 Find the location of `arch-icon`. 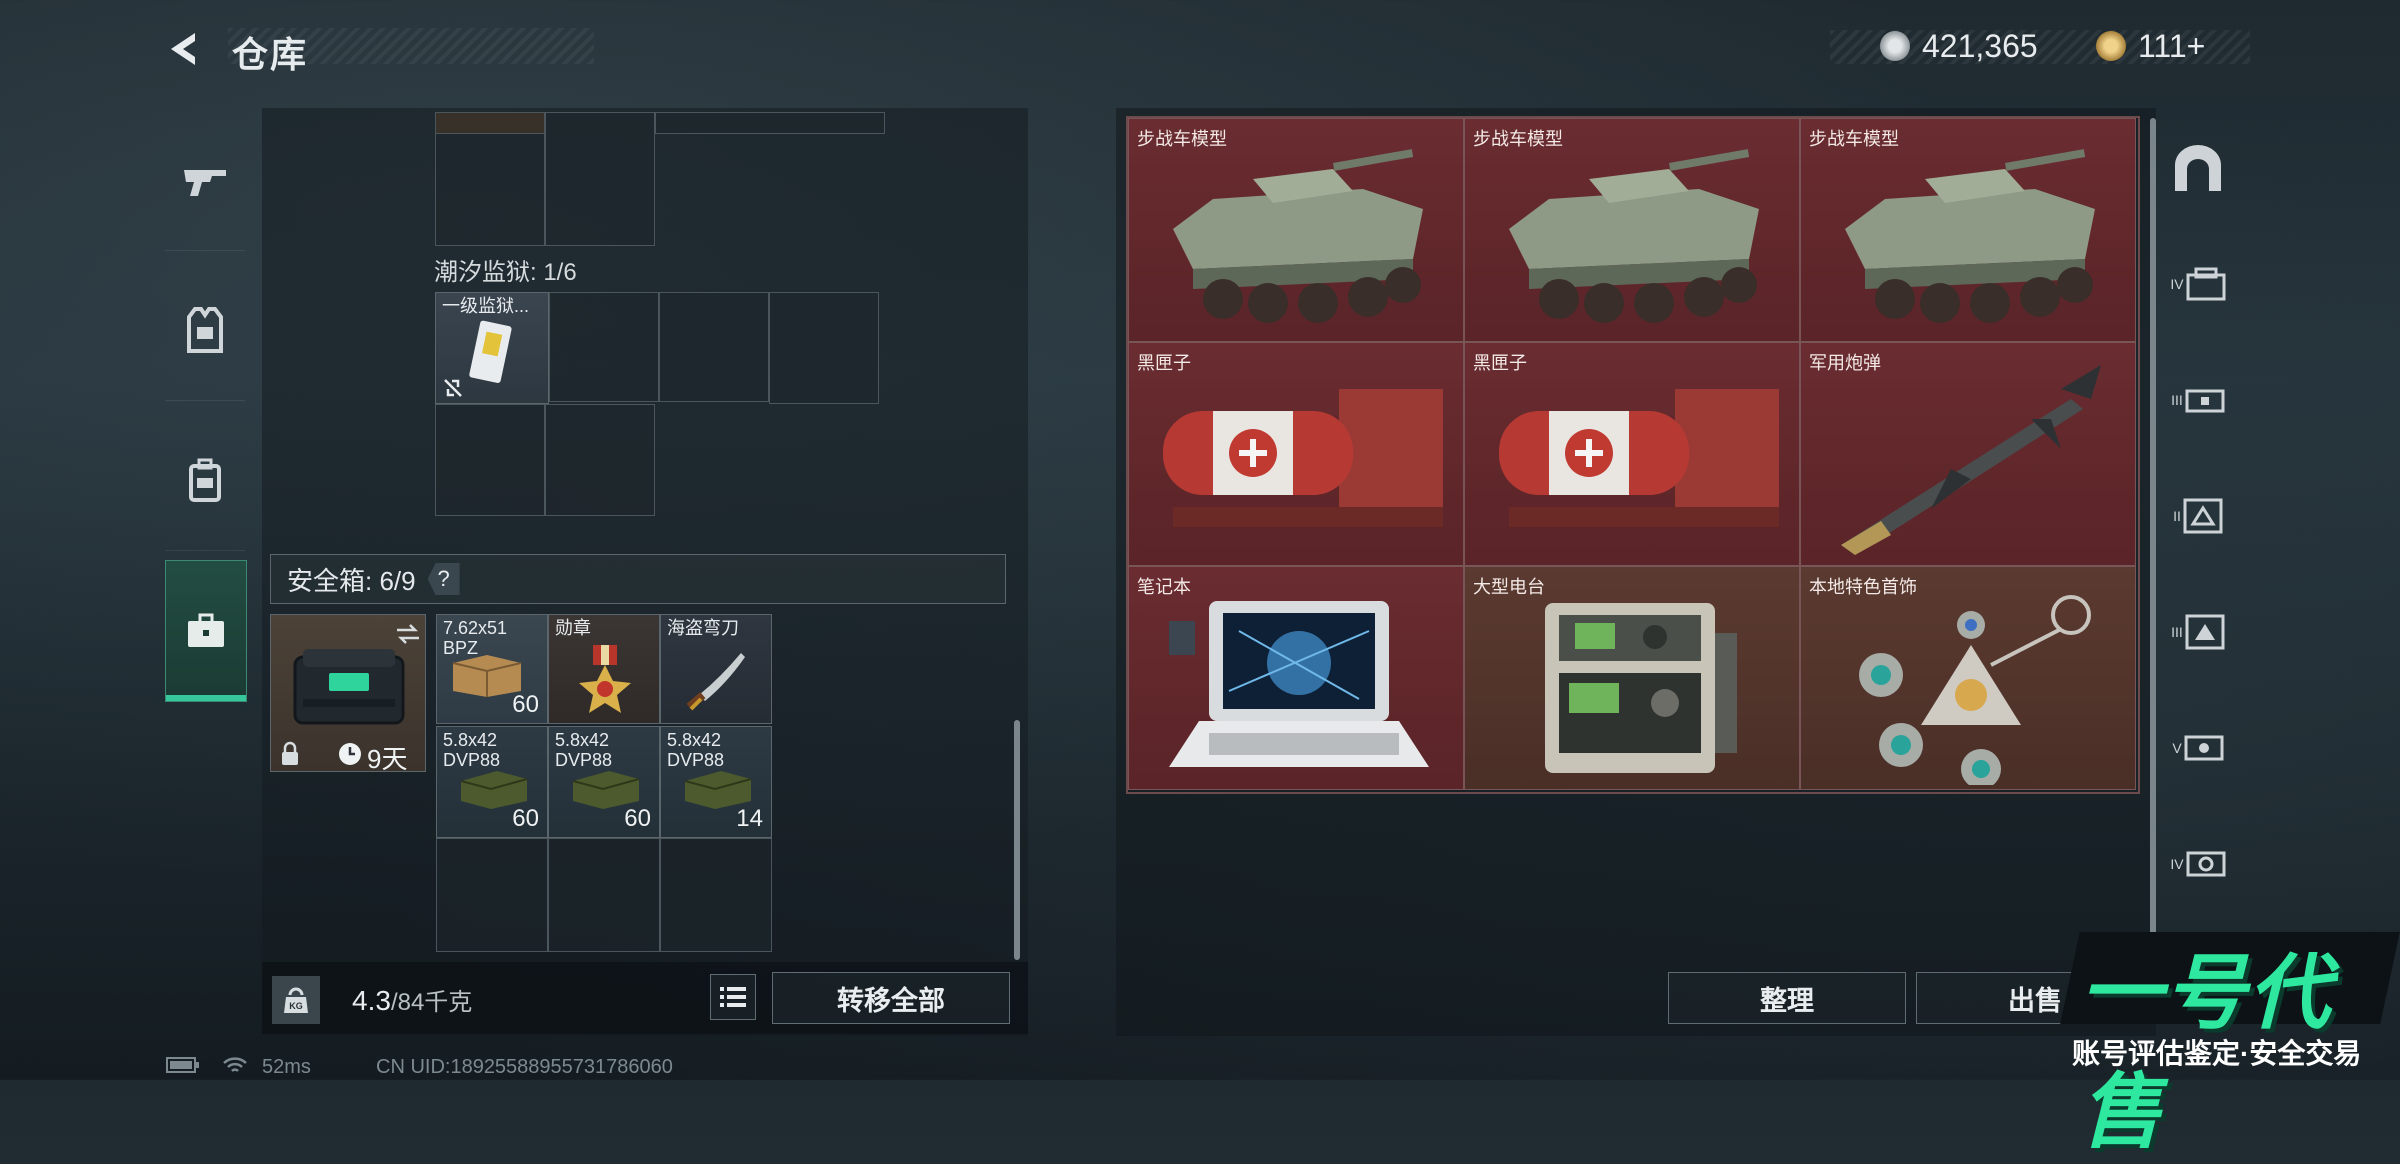

arch-icon is located at coordinates (2198, 168).